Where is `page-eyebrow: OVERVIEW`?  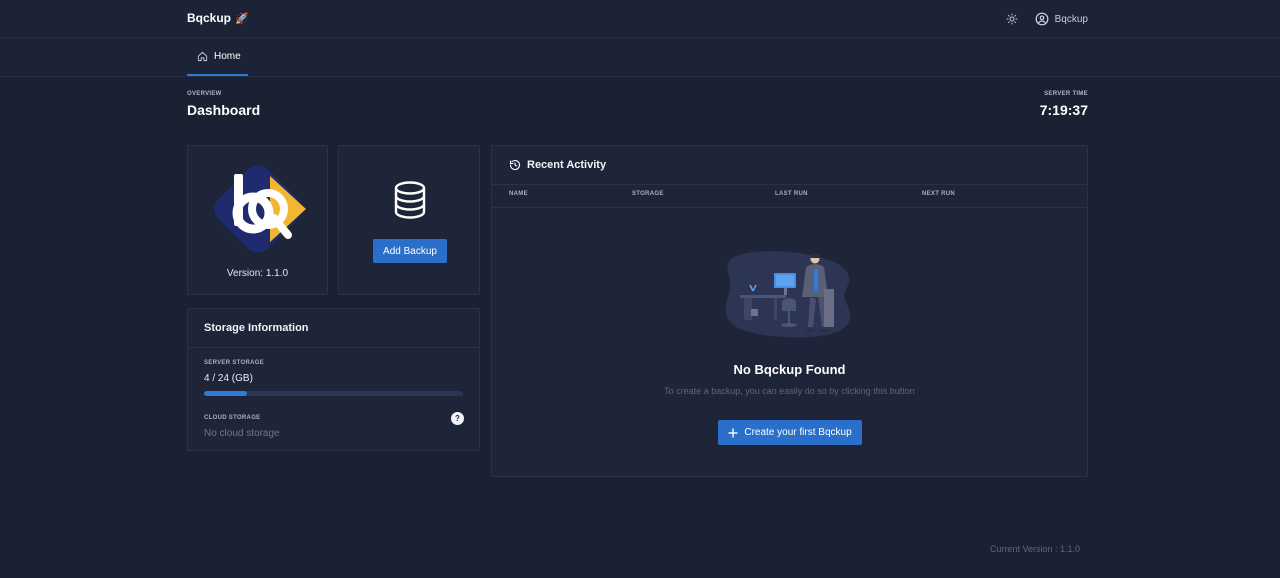
page-eyebrow: OVERVIEW is located at coordinates (204, 94).